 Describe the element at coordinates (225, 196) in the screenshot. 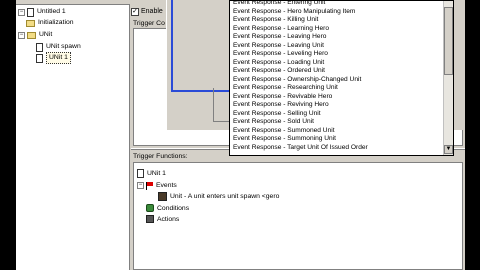

I see `function-event-line-label: Unit - A unit enters unit spawn <gero` at that location.